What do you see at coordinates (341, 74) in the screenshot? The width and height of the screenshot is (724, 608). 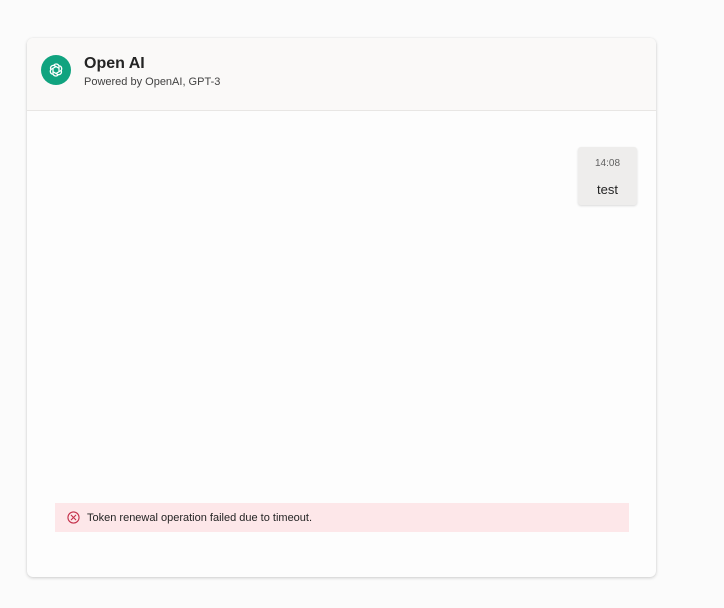 I see `chat-header: Open AI Powered by OpenAI, GPT-3` at bounding box center [341, 74].